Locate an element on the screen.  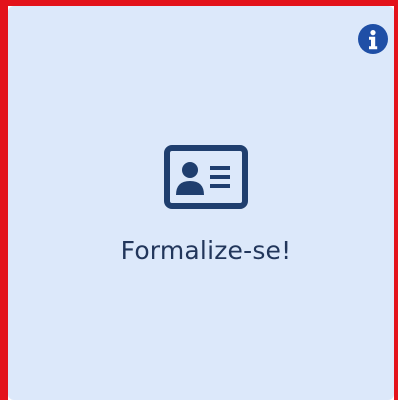
card-title: Formalize-se! is located at coordinates (206, 250).